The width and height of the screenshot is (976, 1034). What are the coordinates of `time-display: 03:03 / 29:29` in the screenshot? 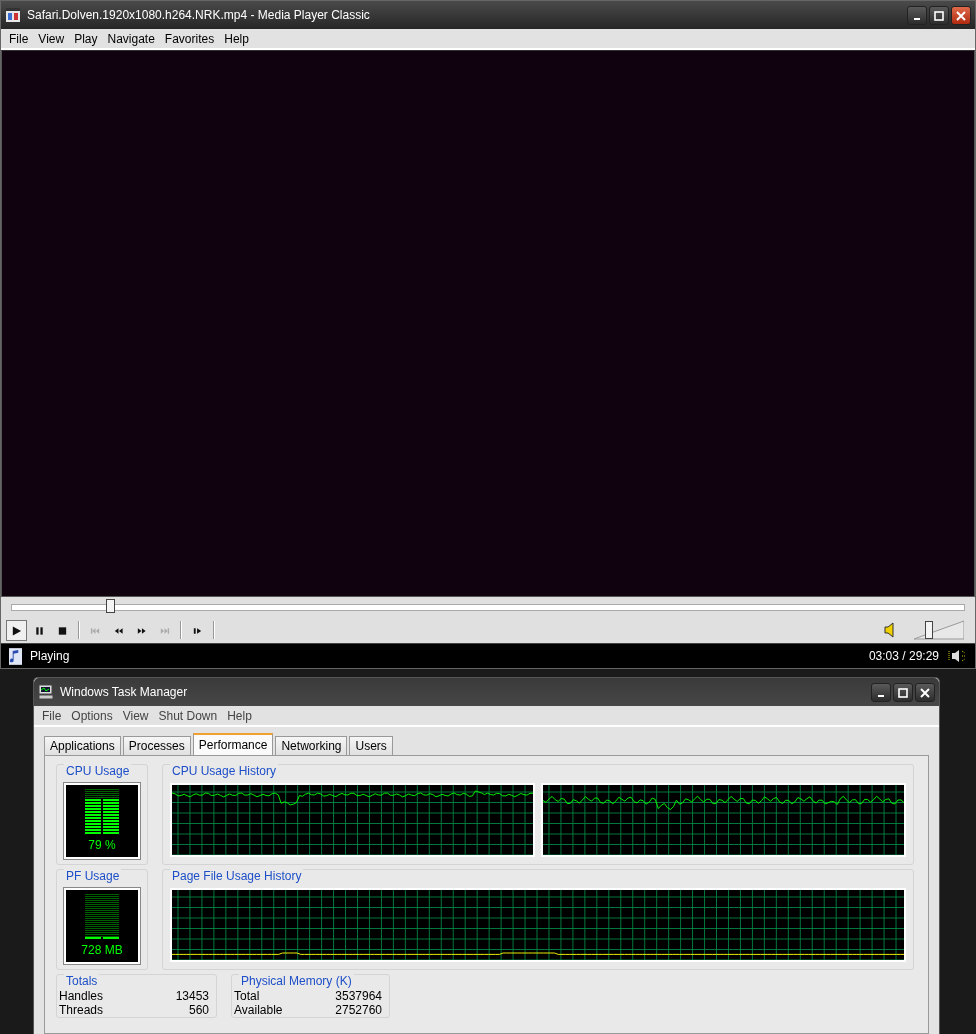 It's located at (903, 656).